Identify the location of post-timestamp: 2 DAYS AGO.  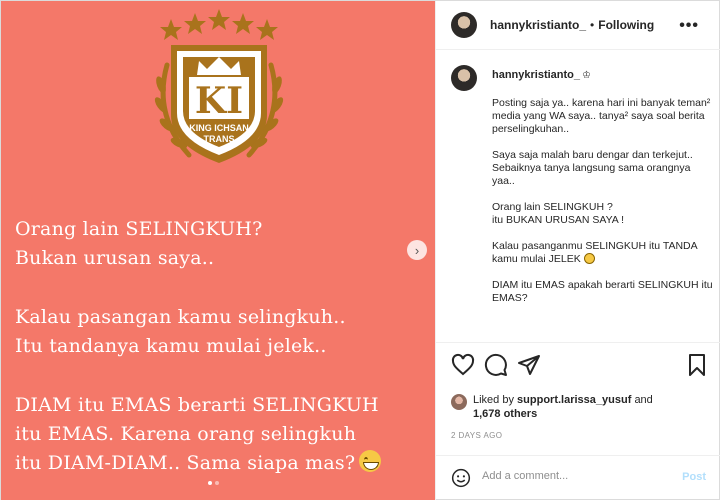
(476, 435).